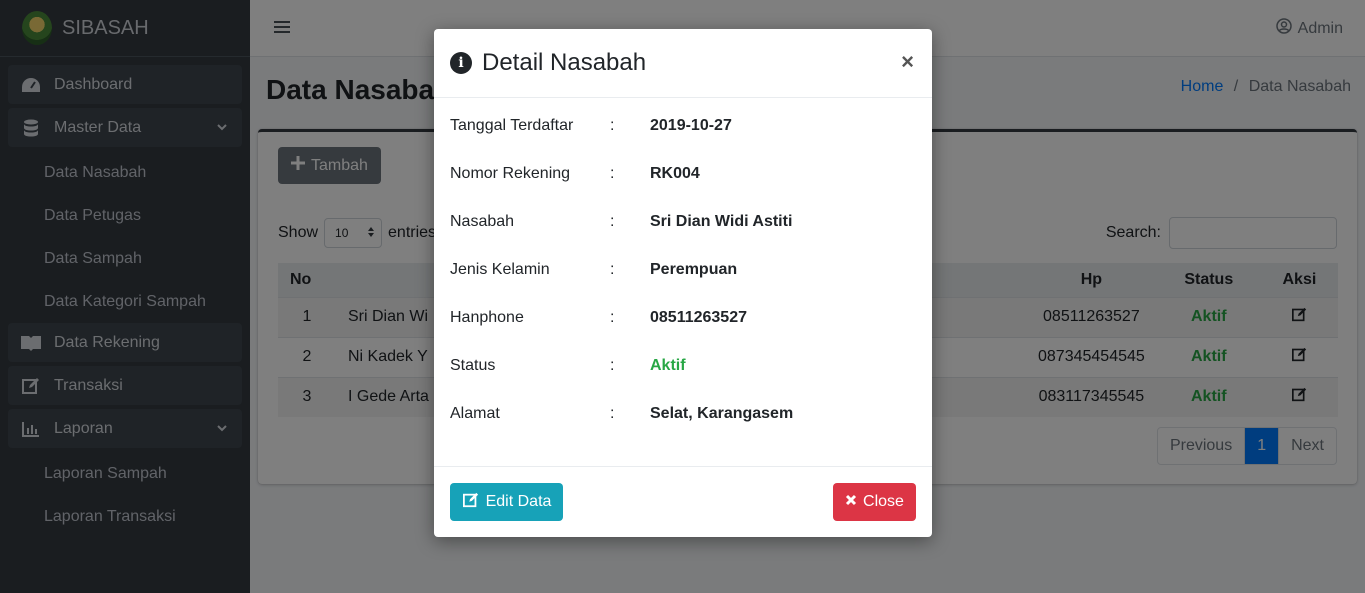 This screenshot has width=1365, height=593. I want to click on detail-label: Nasabah, so click(482, 221).